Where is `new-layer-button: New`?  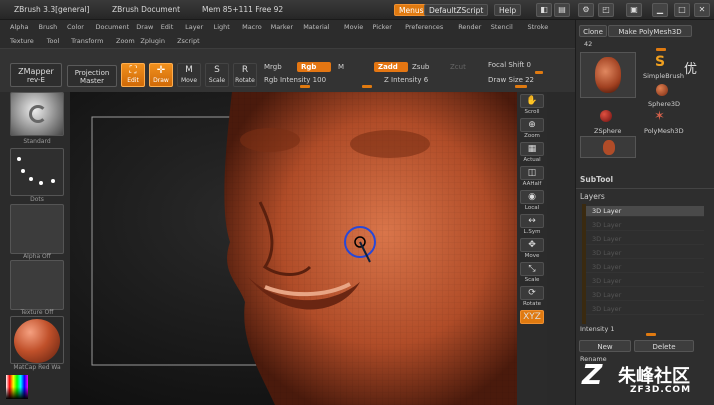
new-layer-button: New is located at coordinates (605, 346).